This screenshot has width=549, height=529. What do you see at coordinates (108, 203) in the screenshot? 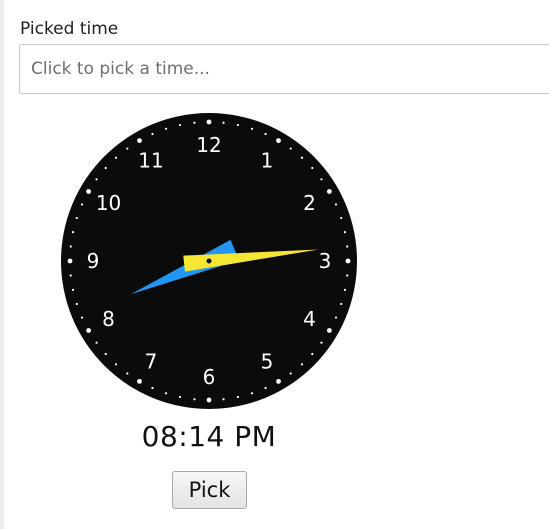
I see `clock-number-10: 10` at bounding box center [108, 203].